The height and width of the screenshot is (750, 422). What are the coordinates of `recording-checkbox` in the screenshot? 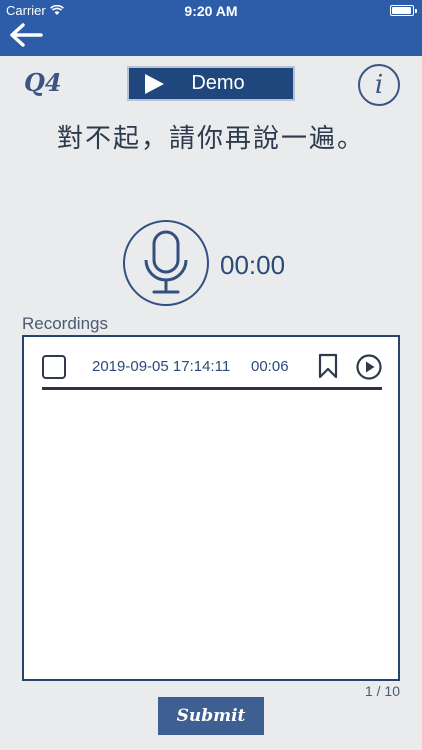 It's located at (54, 367).